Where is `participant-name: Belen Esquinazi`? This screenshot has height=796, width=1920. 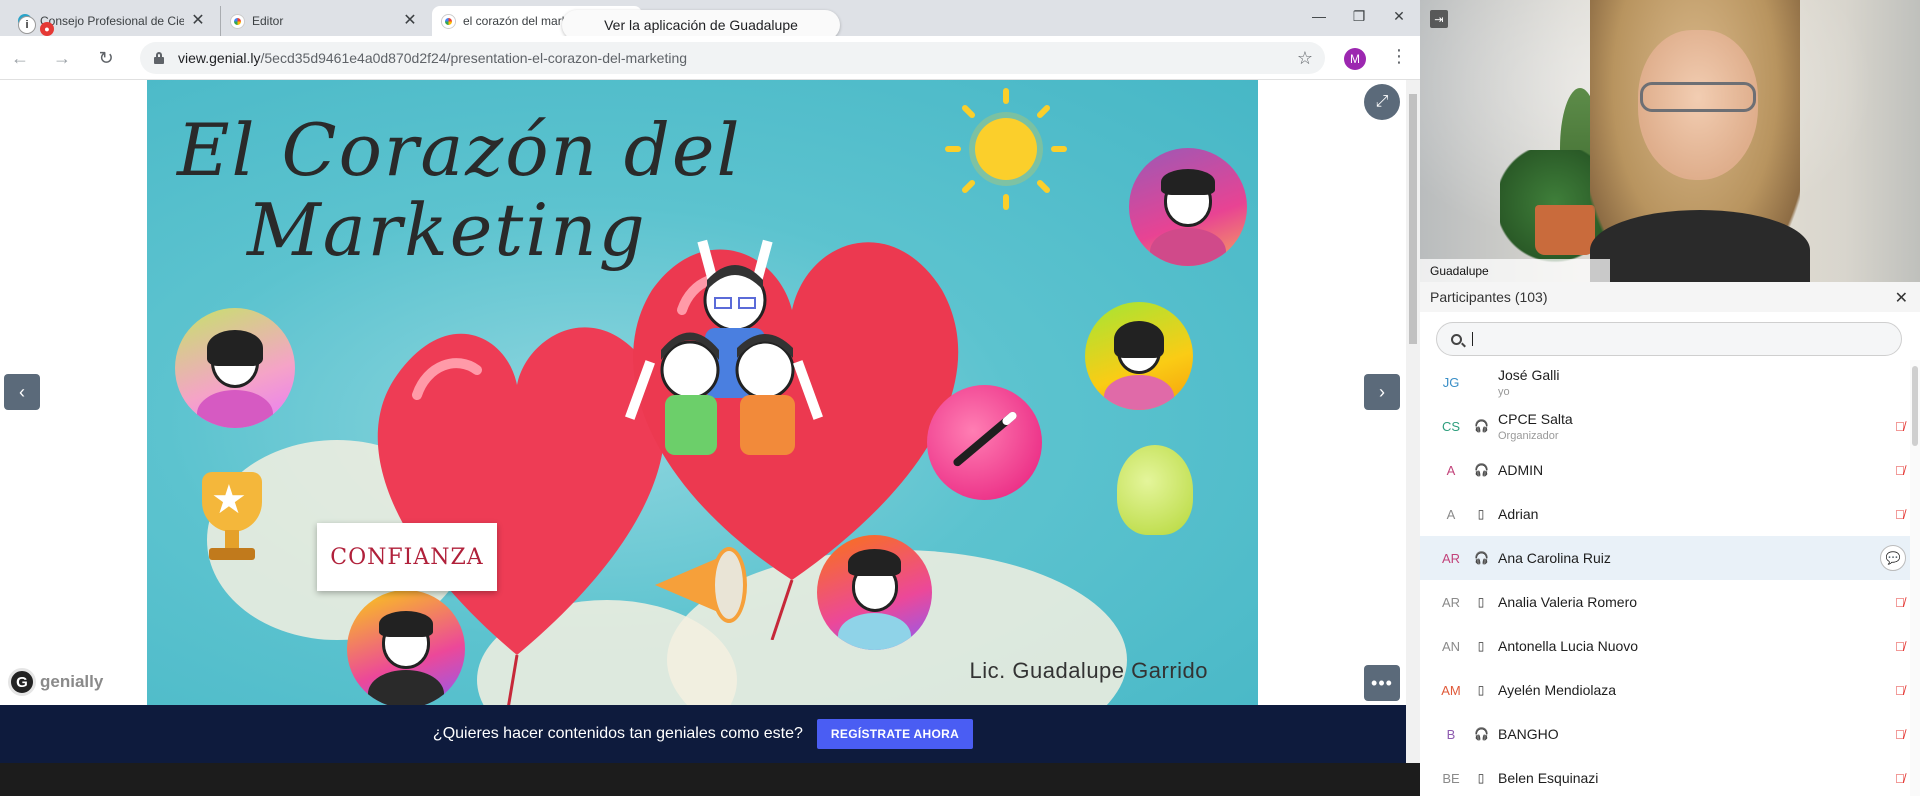 participant-name: Belen Esquinazi is located at coordinates (1548, 778).